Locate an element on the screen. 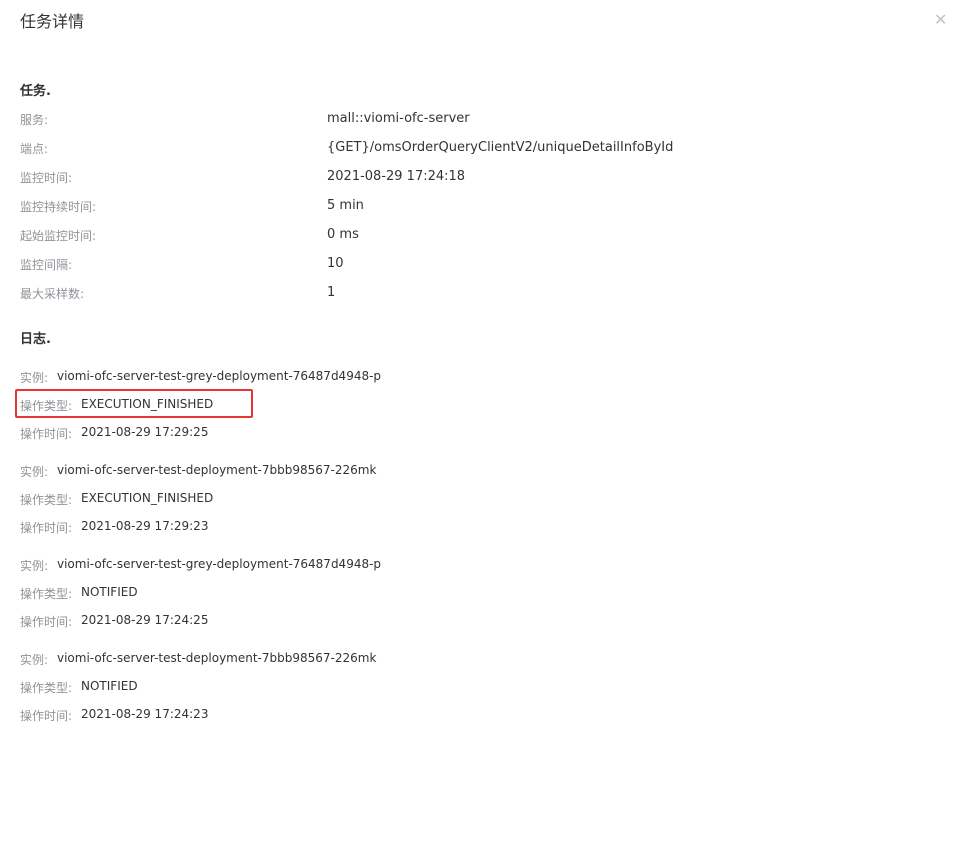  log-type-value: EXECUTION_FINISHED is located at coordinates (147, 498).